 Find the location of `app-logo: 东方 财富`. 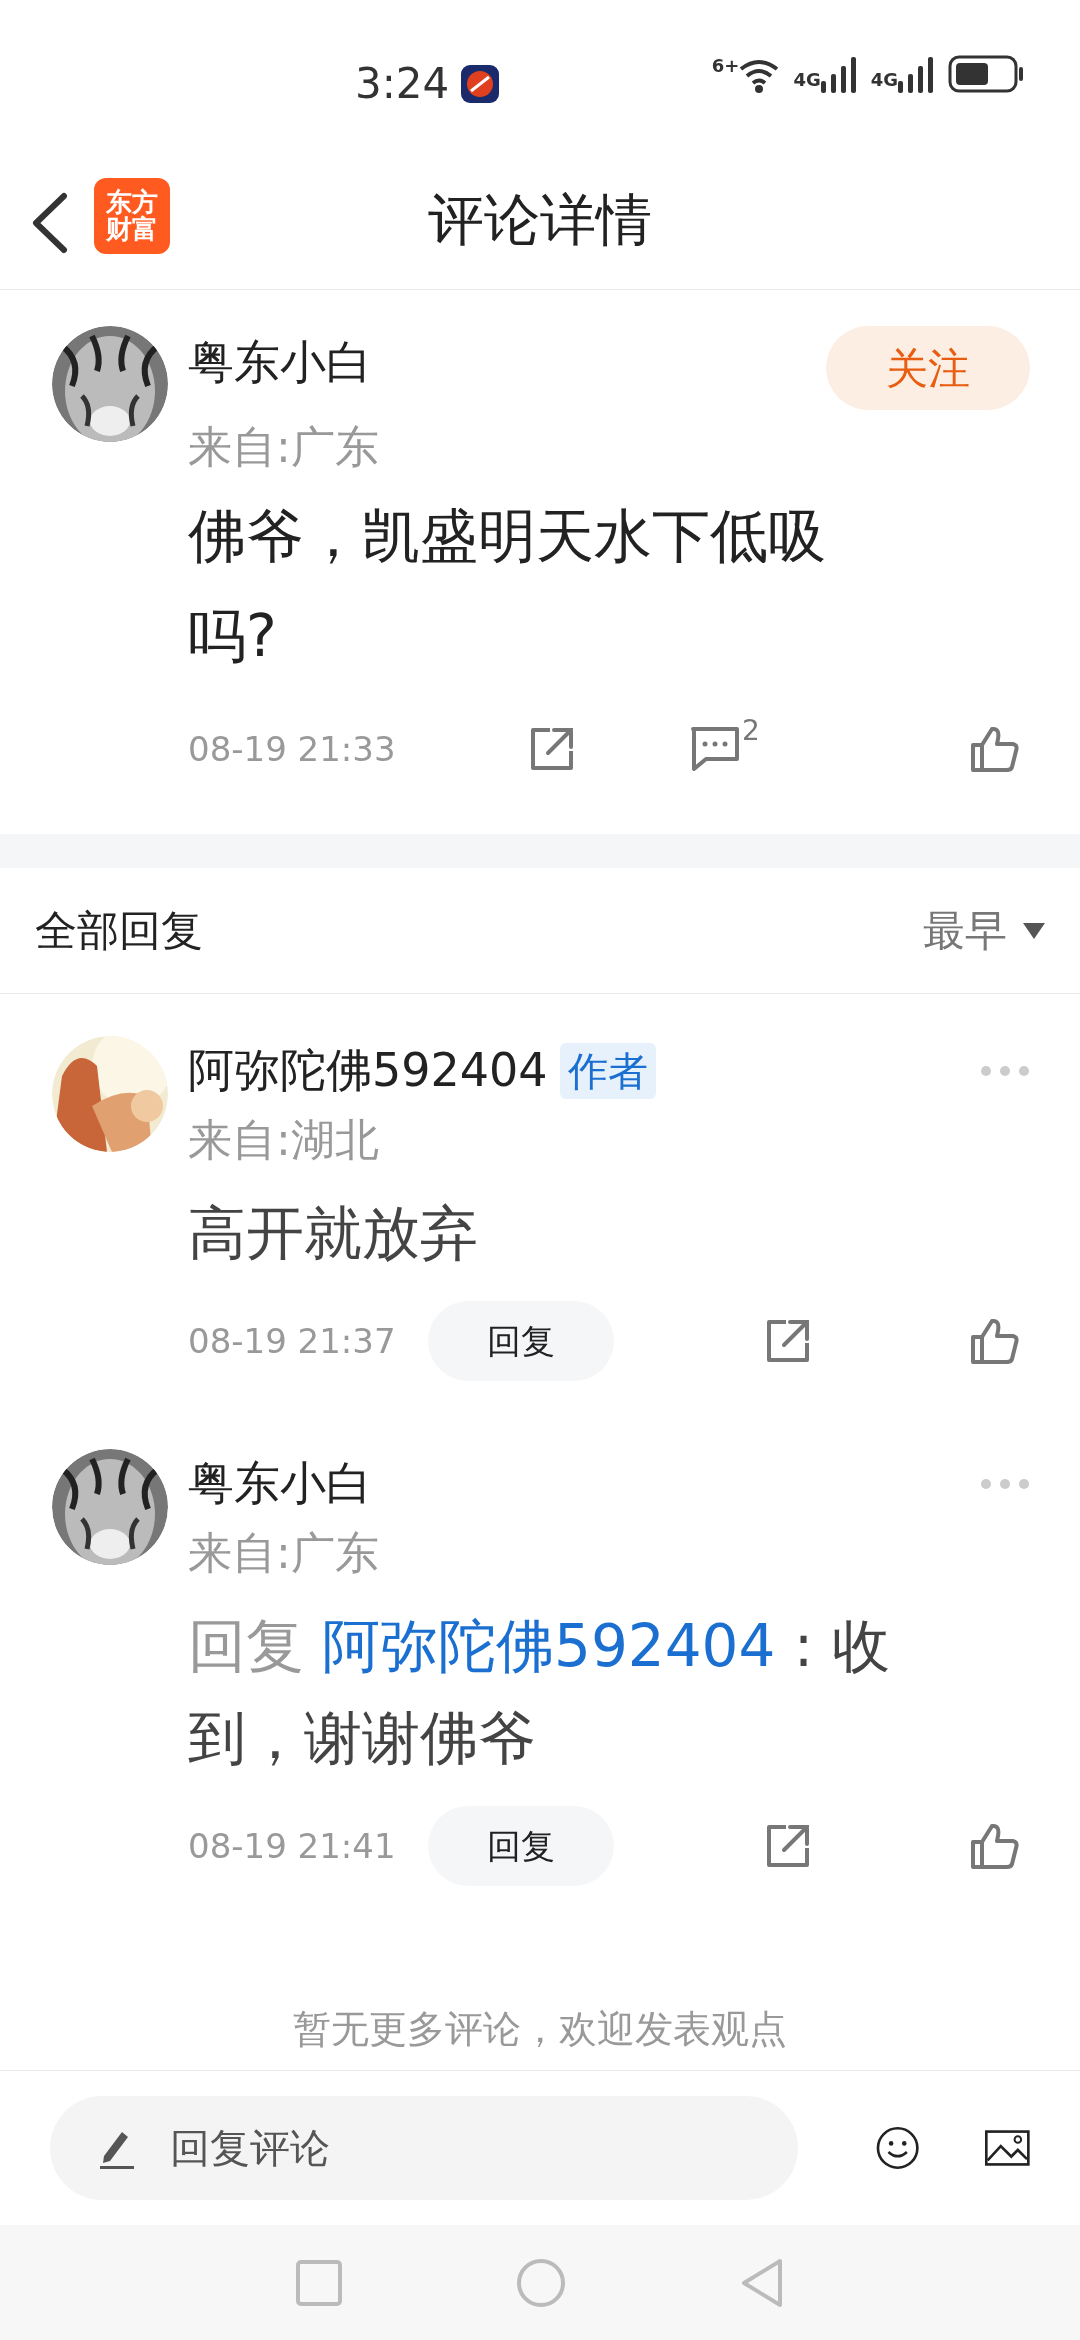

app-logo: 东方 财富 is located at coordinates (132, 216).